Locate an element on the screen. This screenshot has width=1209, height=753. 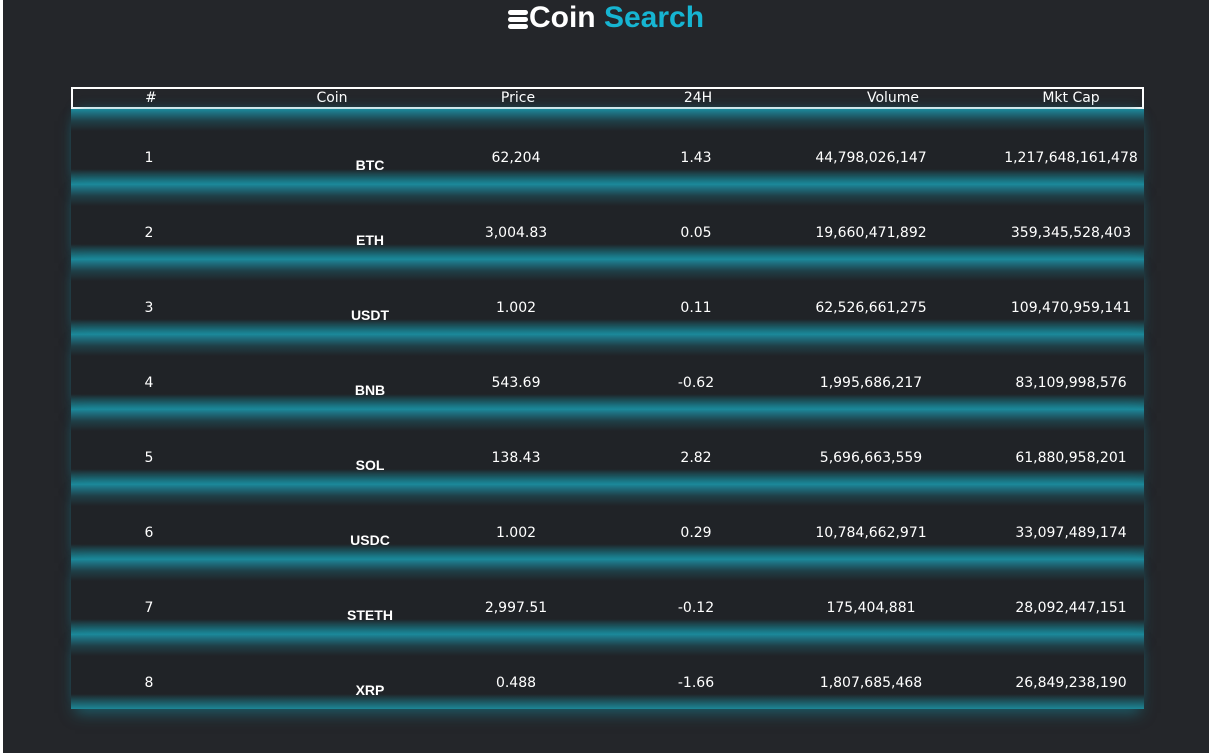
row-coin-symbol: USDC is located at coordinates (370, 540).